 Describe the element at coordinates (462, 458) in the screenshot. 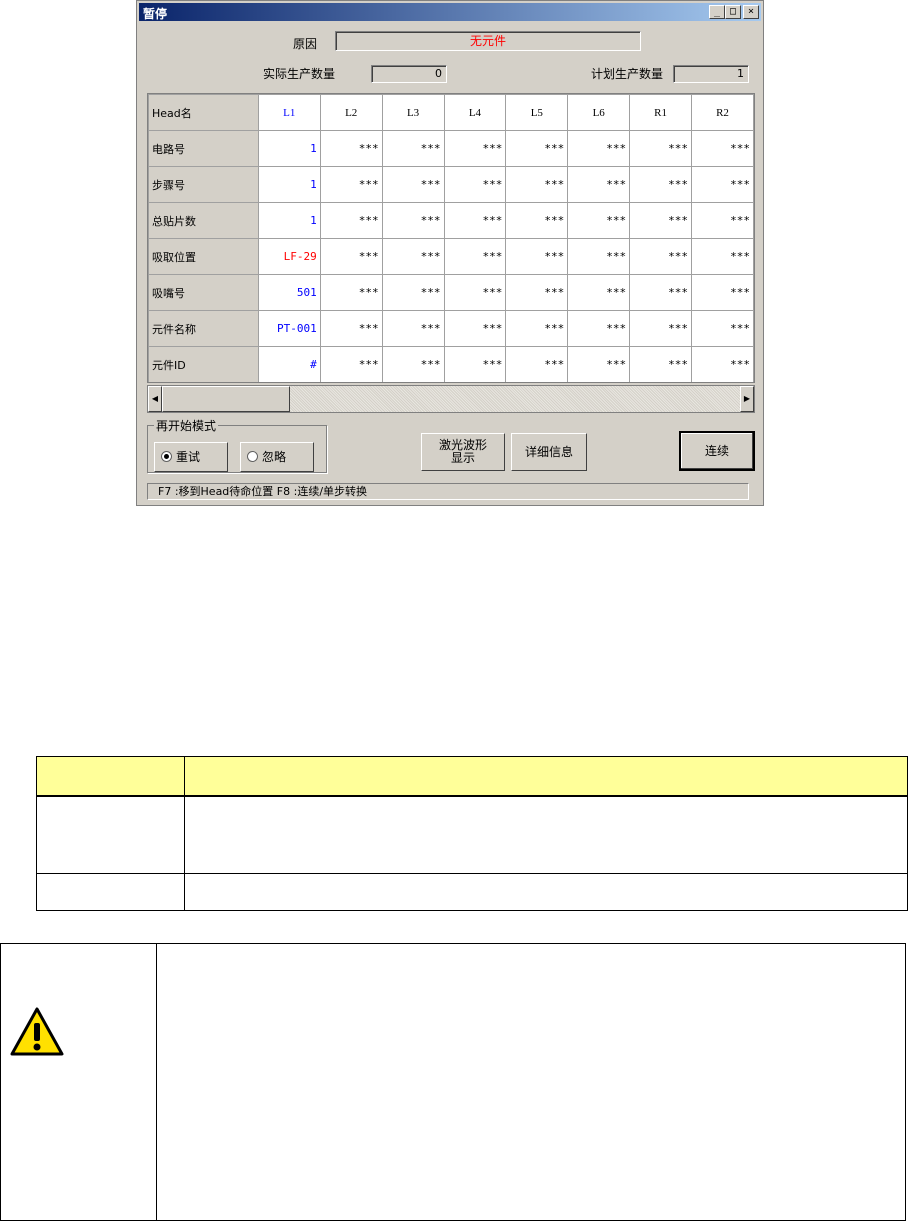

I see `laser-label-line2: 显示` at that location.